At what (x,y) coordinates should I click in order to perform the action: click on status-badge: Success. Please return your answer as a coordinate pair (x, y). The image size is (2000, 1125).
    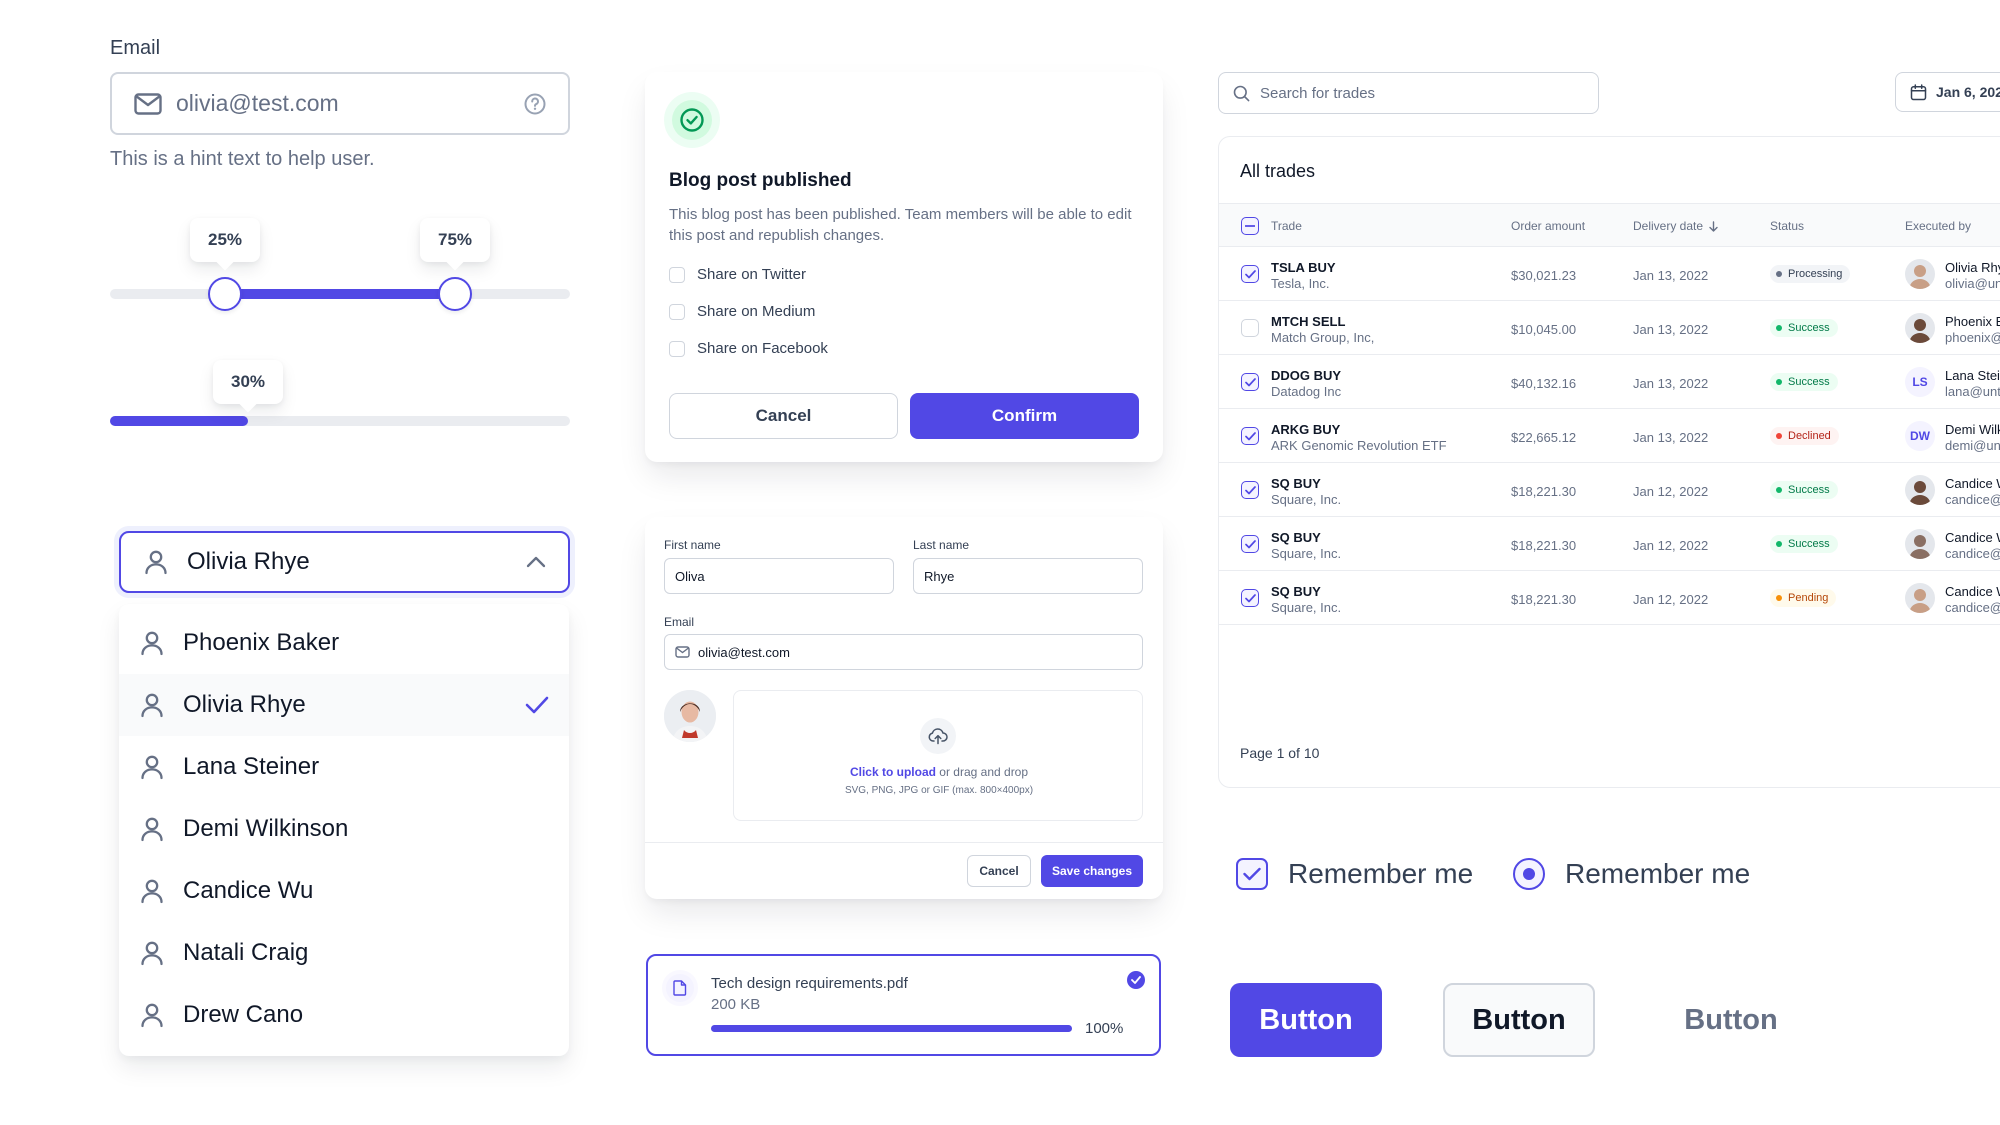
    Looking at the image, I should click on (1804, 382).